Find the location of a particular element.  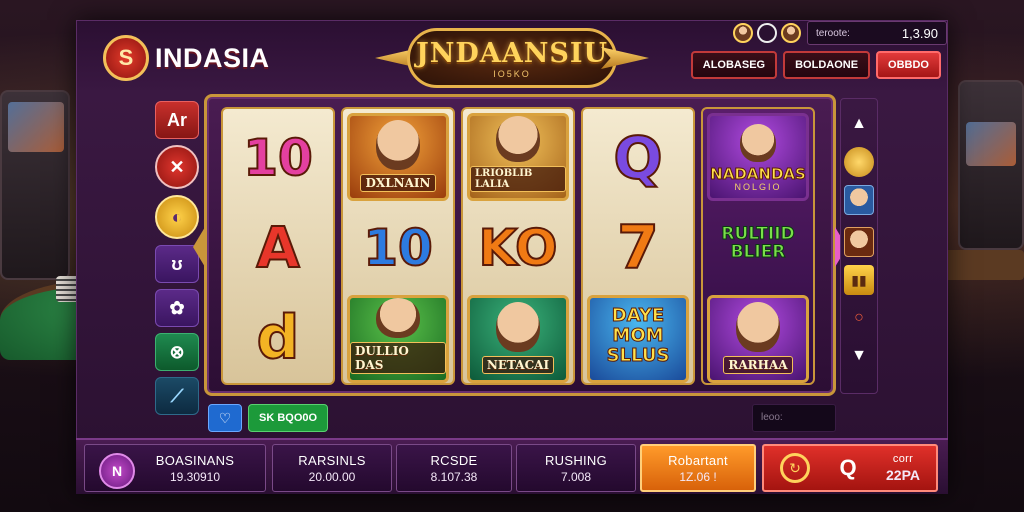

symbol-a: A is located at coordinates (277, 248).